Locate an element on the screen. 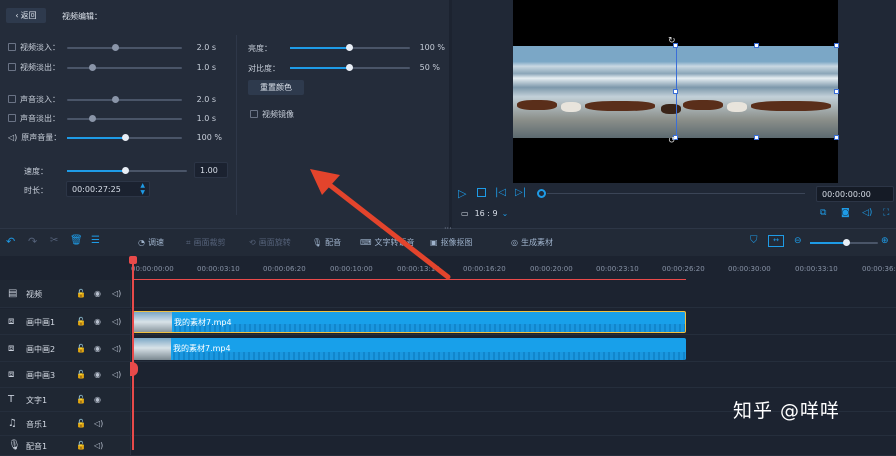 The height and width of the screenshot is (456, 896). aspect-select: ▭ 16 : 9 ⌄ is located at coordinates (485, 213).